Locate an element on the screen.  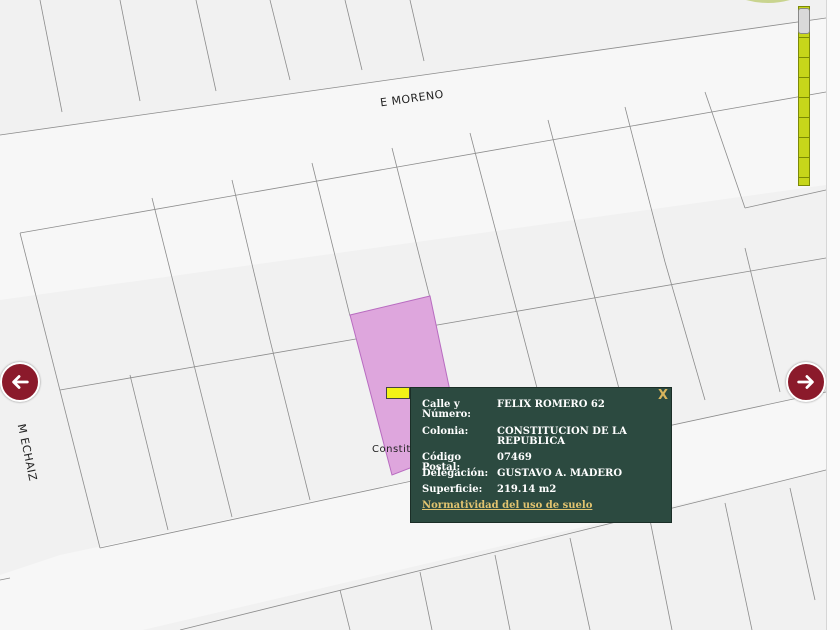
location-marker is located at coordinates (398, 393).